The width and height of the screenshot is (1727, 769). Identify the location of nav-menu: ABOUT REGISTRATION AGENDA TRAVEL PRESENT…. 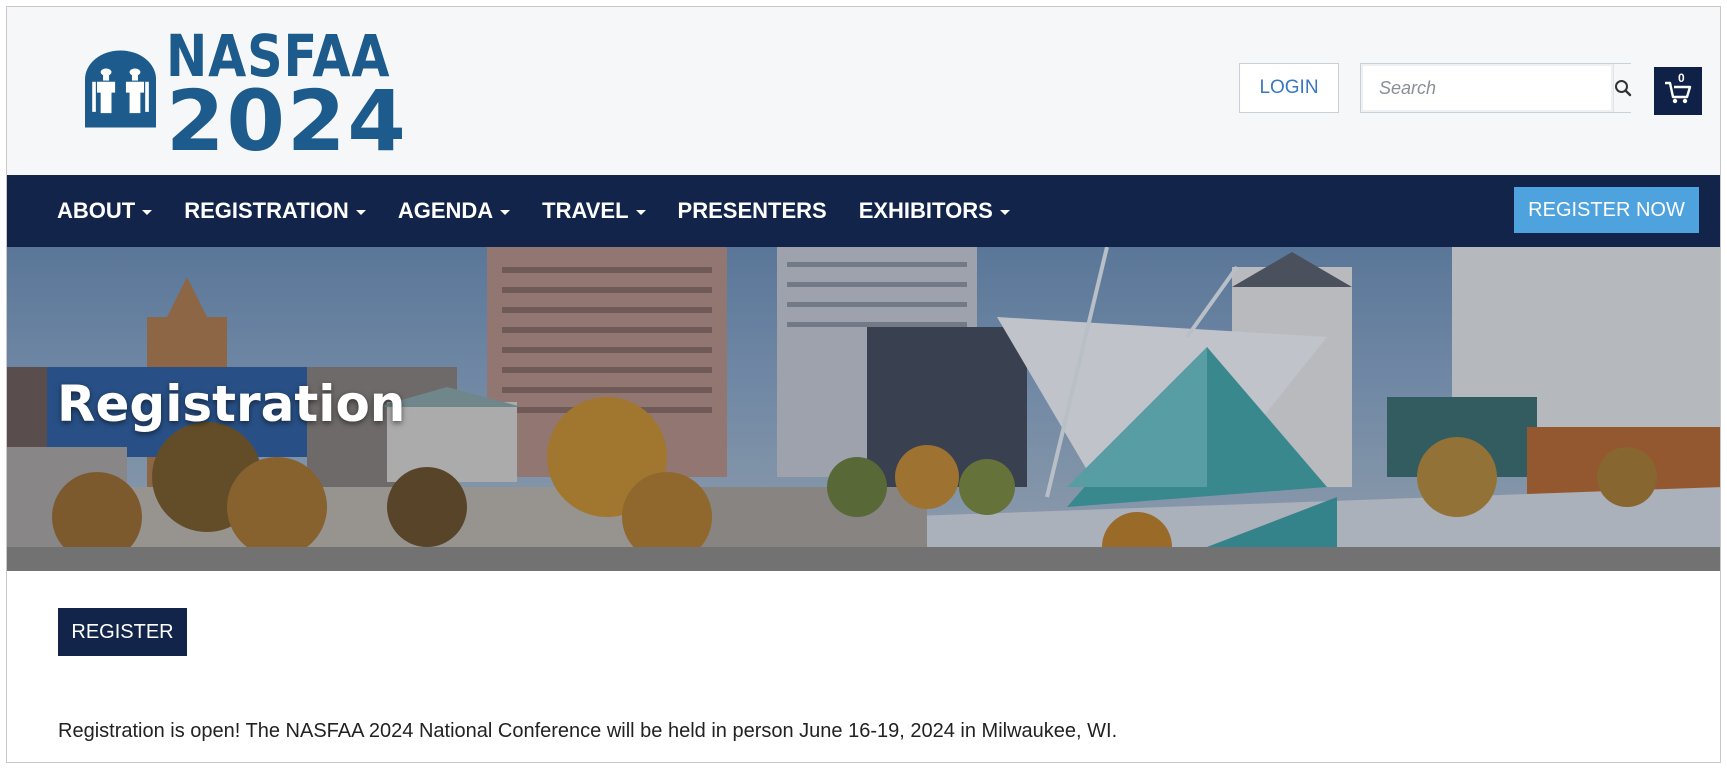
(549, 211).